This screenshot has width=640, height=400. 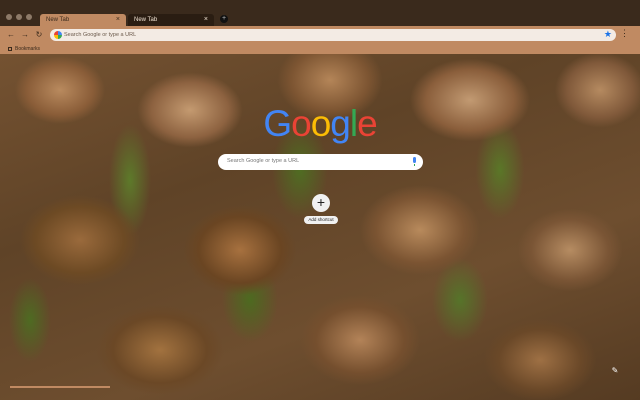 I want to click on customize-pencil-icon: ✎, so click(x=615, y=371).